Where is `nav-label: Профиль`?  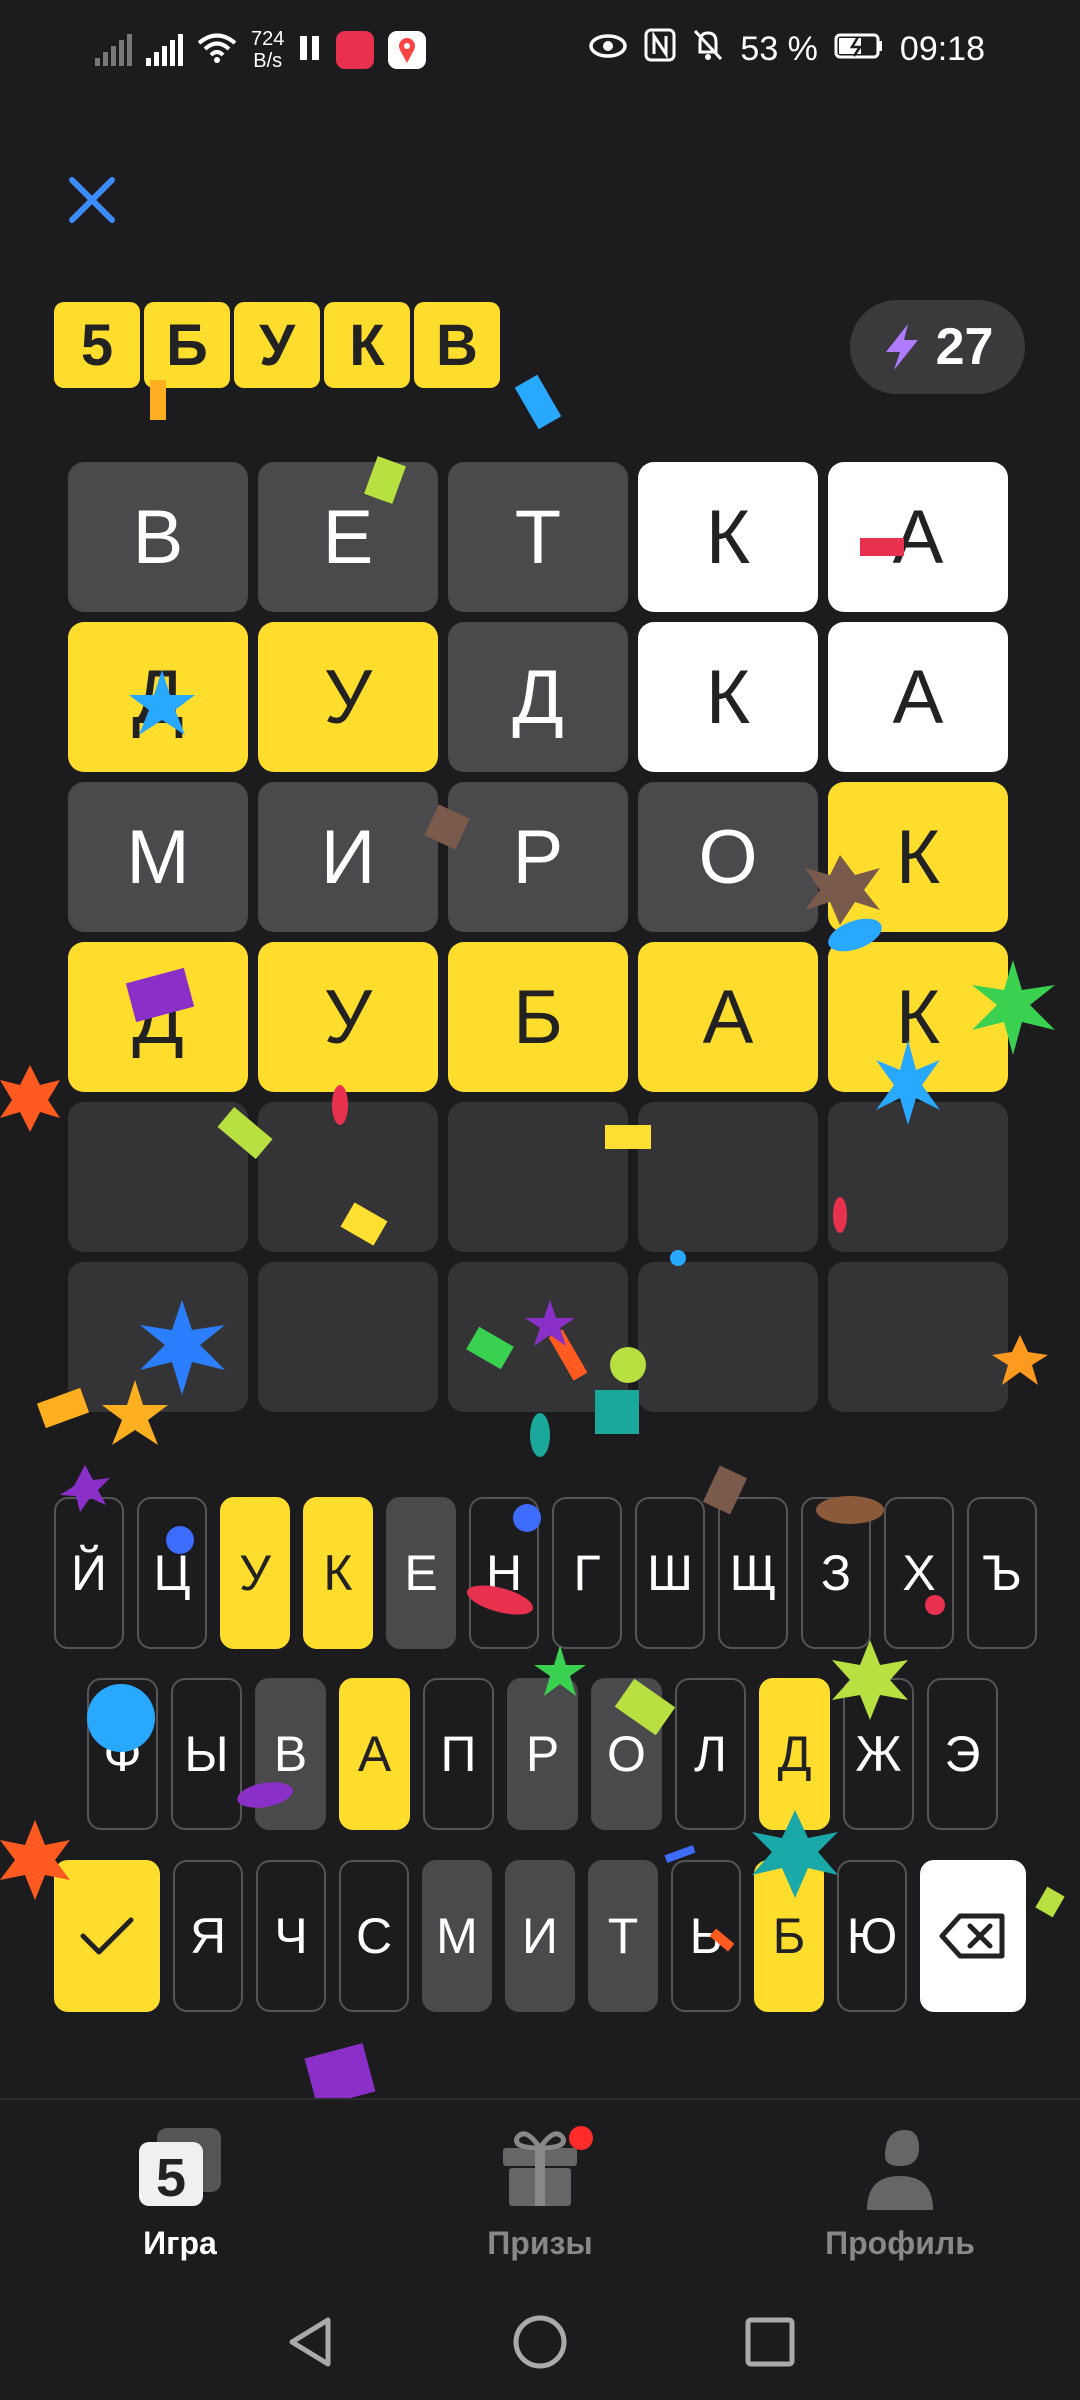
nav-label: Профиль is located at coordinates (900, 2243).